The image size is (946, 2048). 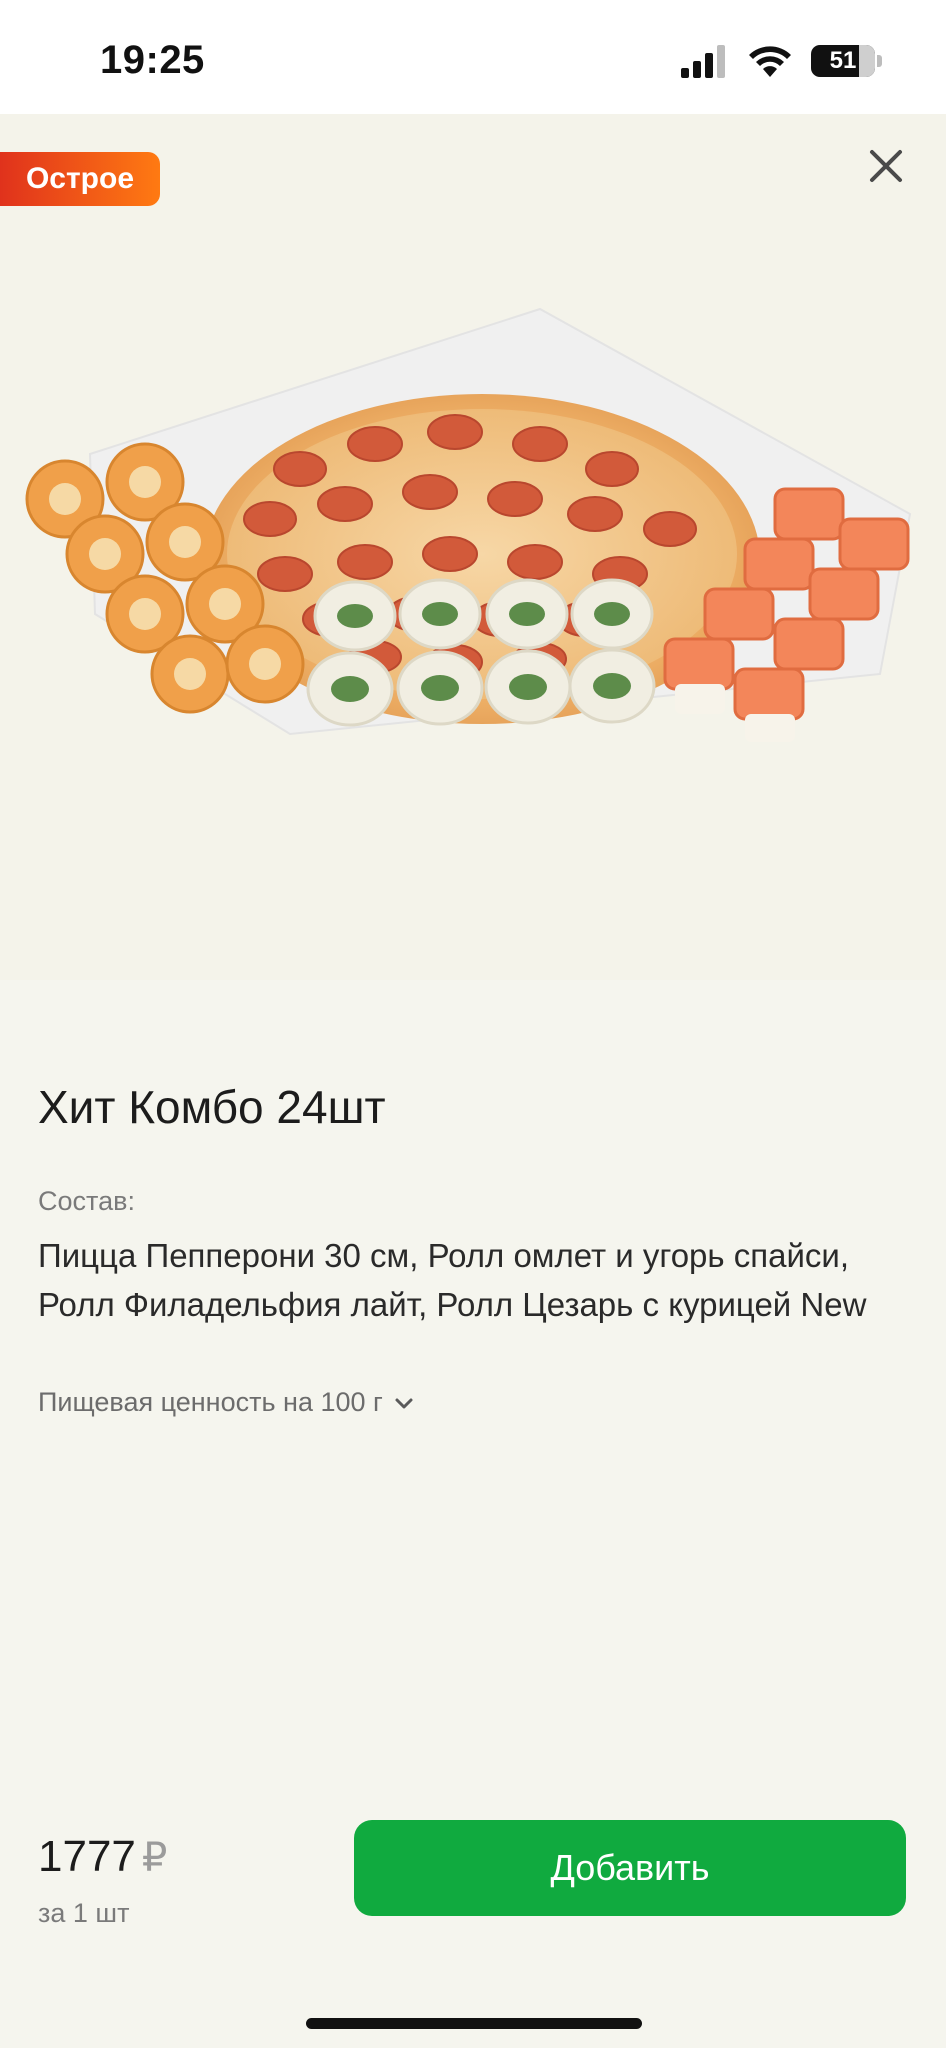 I want to click on price-per-unit: за 1 шт, so click(x=84, y=1913).